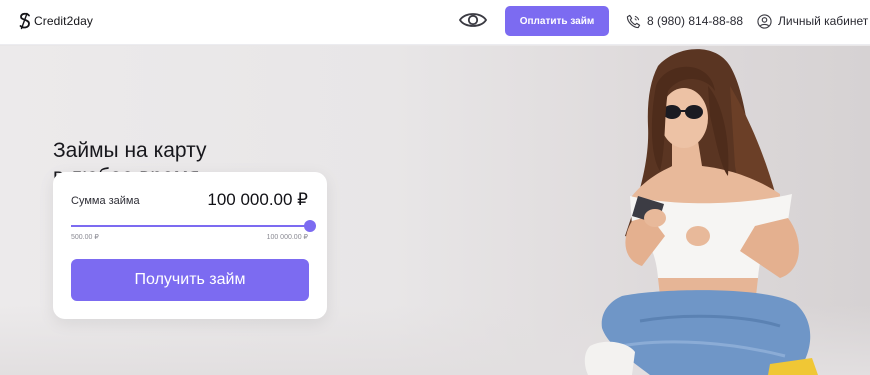  I want to click on get-loan-button: Получить займ, so click(190, 280).